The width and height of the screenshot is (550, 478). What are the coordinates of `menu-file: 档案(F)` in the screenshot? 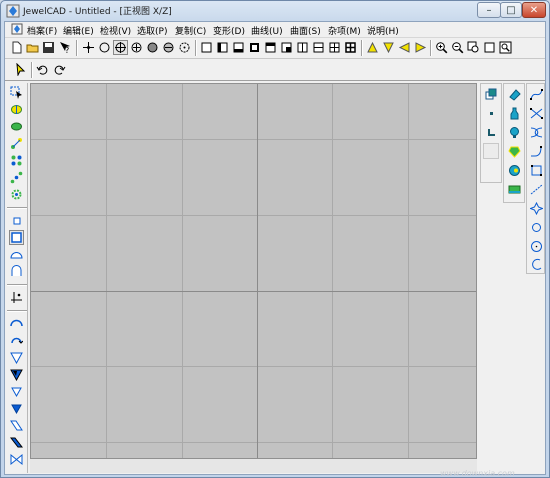 It's located at (42, 30).